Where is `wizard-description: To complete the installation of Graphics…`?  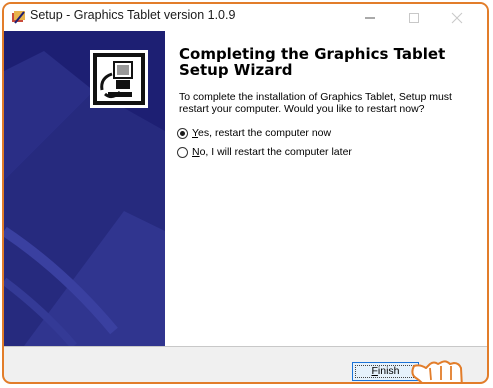
wizard-description: To complete the installation of Graphics… is located at coordinates (315, 103).